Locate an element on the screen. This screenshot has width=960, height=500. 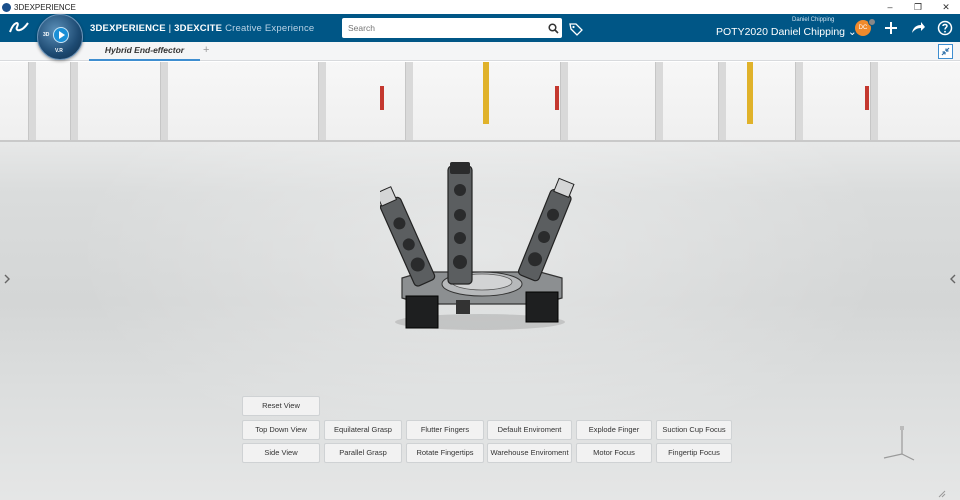
add-tab-button: + is located at coordinates (206, 50).